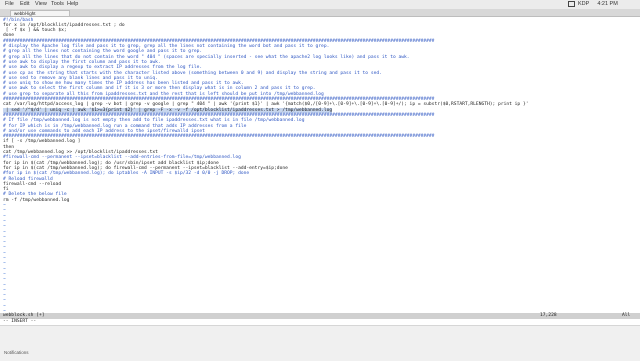 The image size is (640, 361). Describe the element at coordinates (16, 352) in the screenshot. I see `bottom-panel-label: Notifications` at that location.